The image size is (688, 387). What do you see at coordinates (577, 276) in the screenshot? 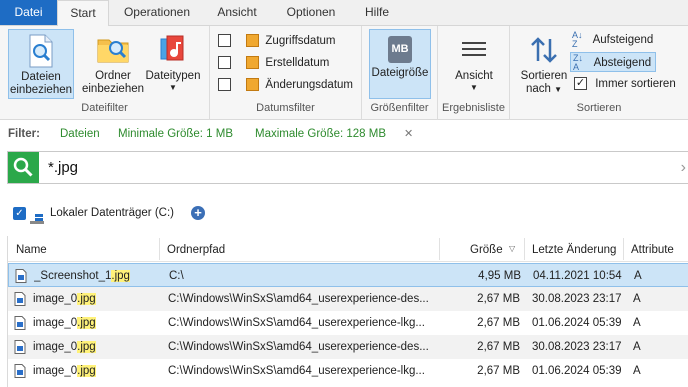
I see `file-date: 04.11.2021 10:54` at bounding box center [577, 276].